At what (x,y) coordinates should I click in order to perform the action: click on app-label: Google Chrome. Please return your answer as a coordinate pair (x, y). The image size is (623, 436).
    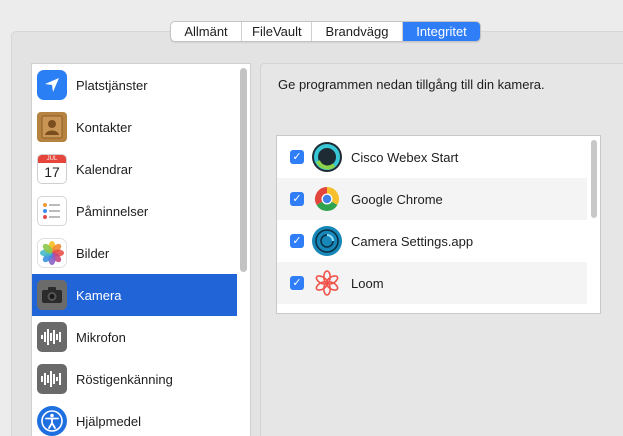
    Looking at the image, I should click on (397, 199).